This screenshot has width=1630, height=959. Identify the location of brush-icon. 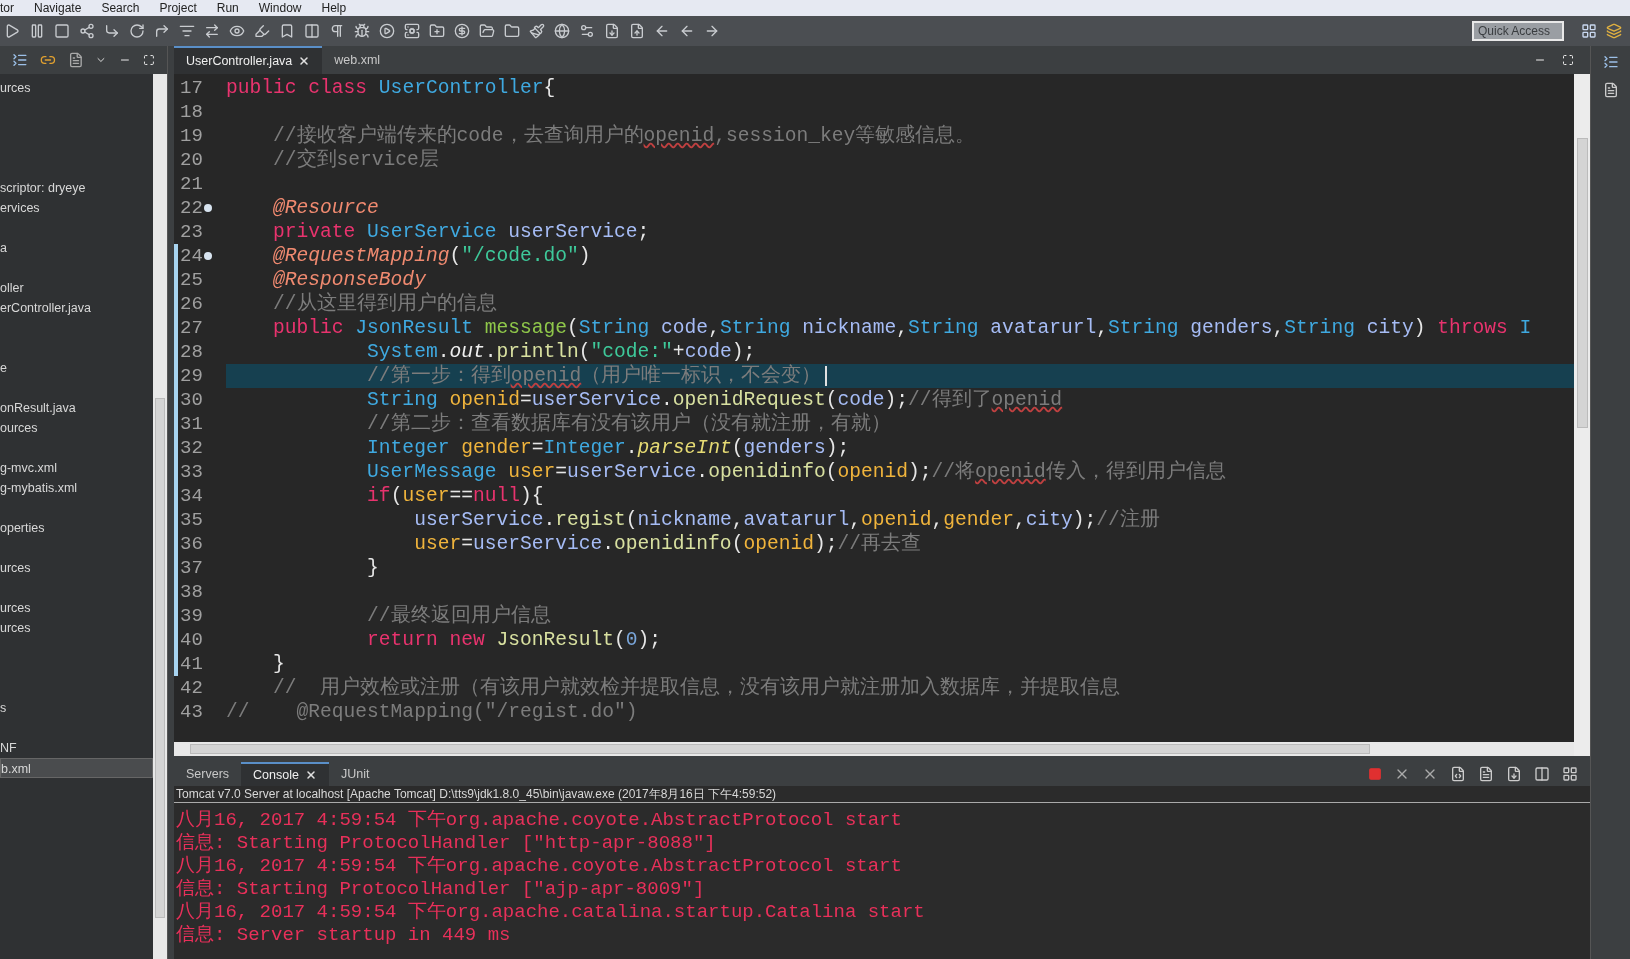
(537, 31).